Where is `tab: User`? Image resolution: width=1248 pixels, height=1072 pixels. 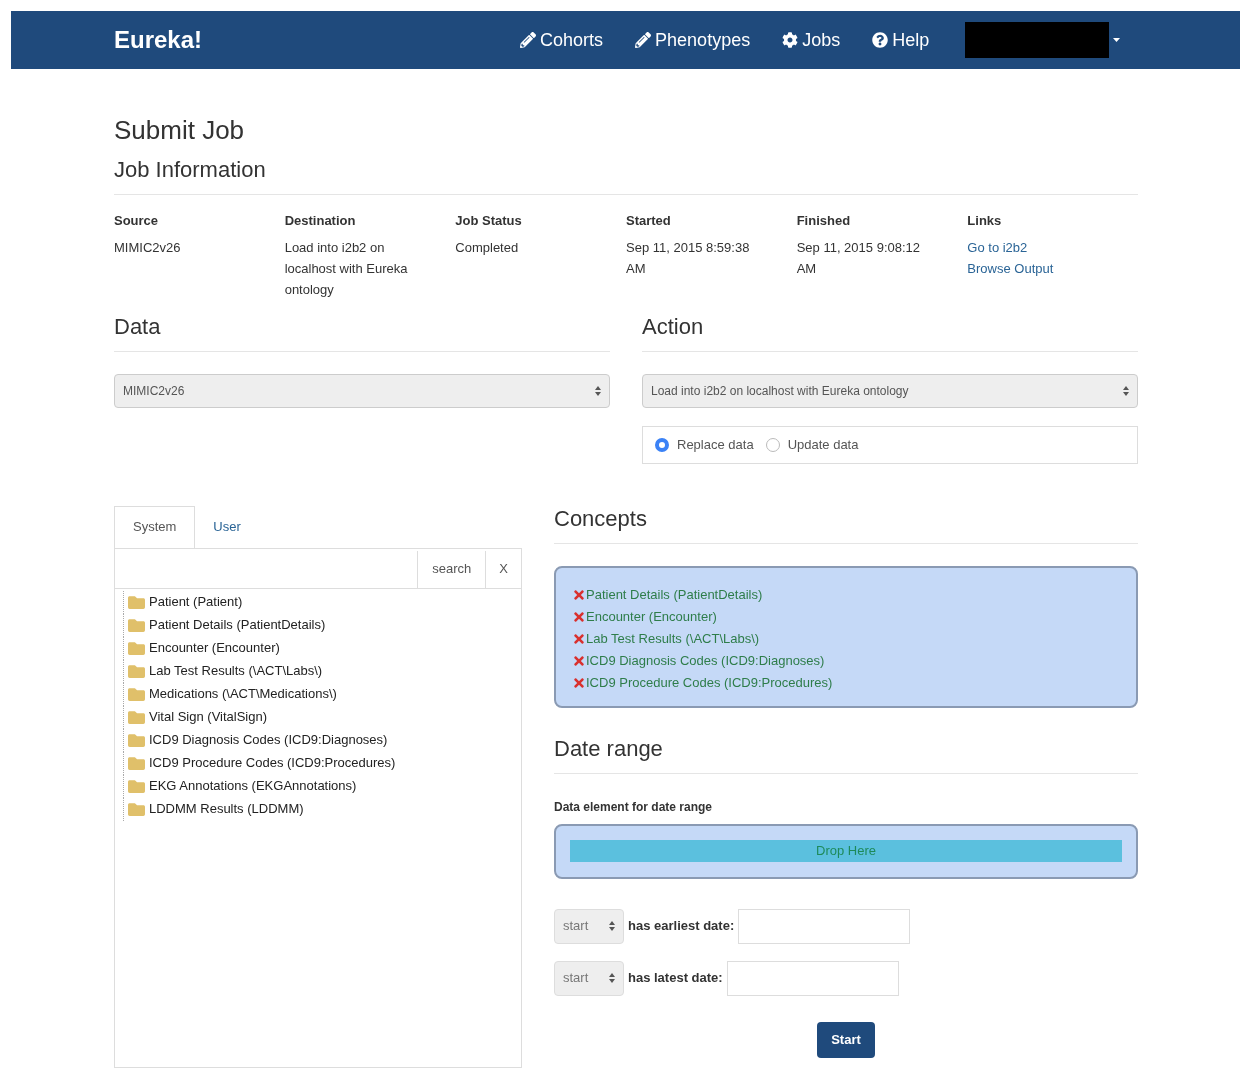 tab: User is located at coordinates (227, 526).